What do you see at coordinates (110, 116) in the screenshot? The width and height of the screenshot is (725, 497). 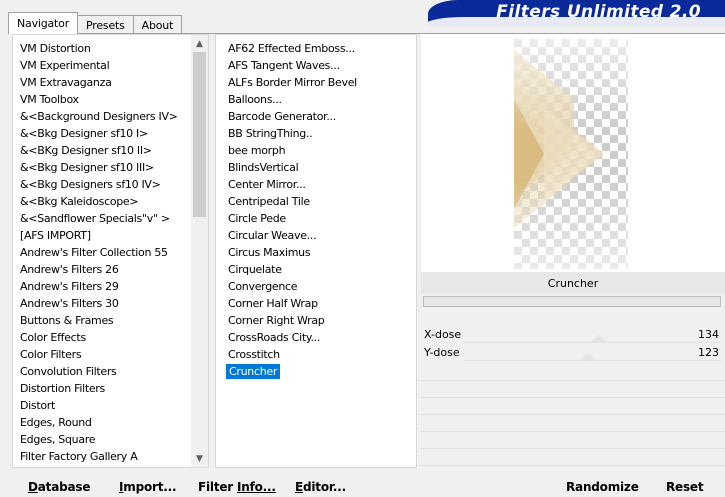 I see `category-item: &<Background Designers IV>` at bounding box center [110, 116].